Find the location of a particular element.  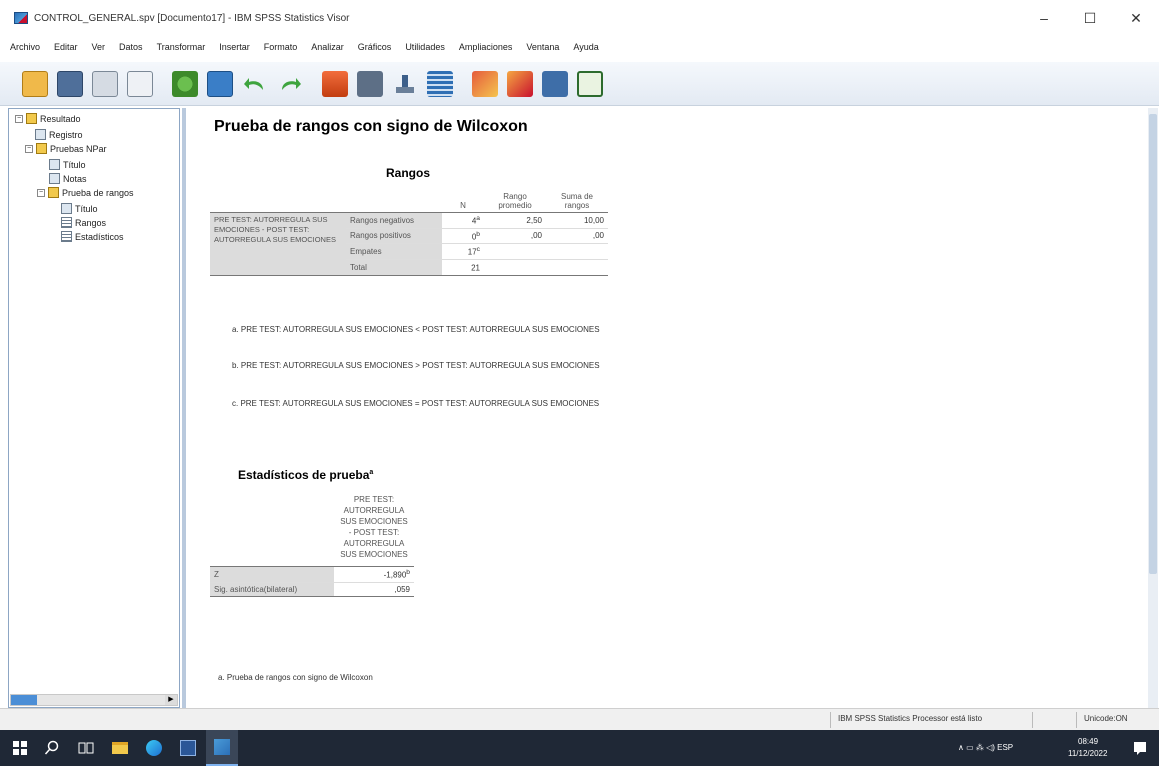

tree-item-titulo: Título is located at coordinates (67, 164).